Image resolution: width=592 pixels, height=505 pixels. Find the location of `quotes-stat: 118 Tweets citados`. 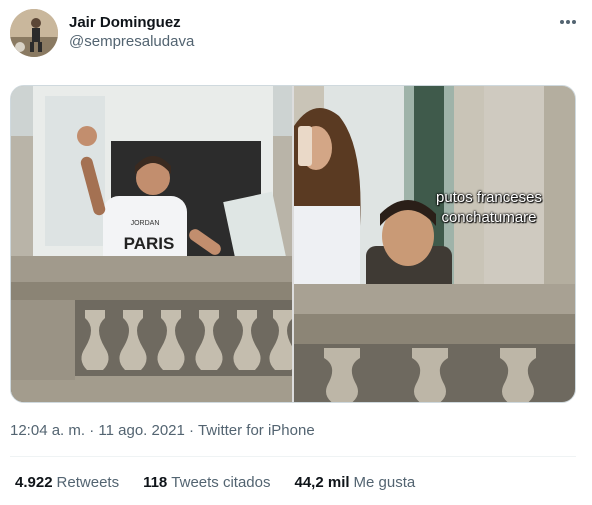

quotes-stat: 118 Tweets citados is located at coordinates (206, 482).